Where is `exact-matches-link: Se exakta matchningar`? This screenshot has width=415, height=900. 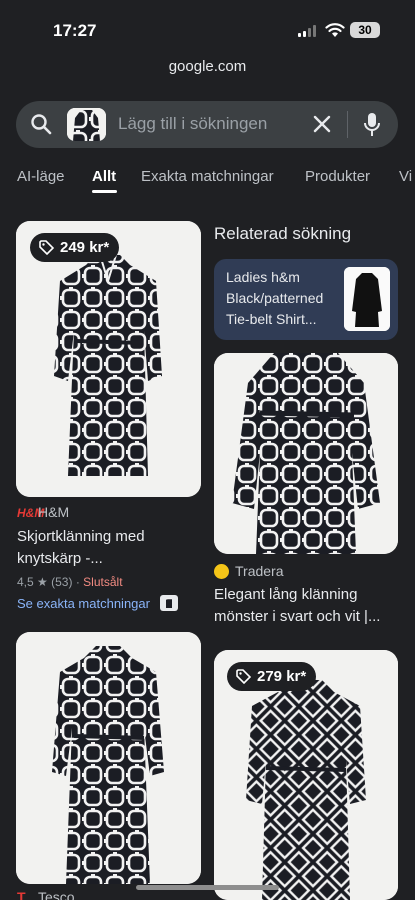
exact-matches-link: Se exakta matchningar is located at coordinates (83, 603).